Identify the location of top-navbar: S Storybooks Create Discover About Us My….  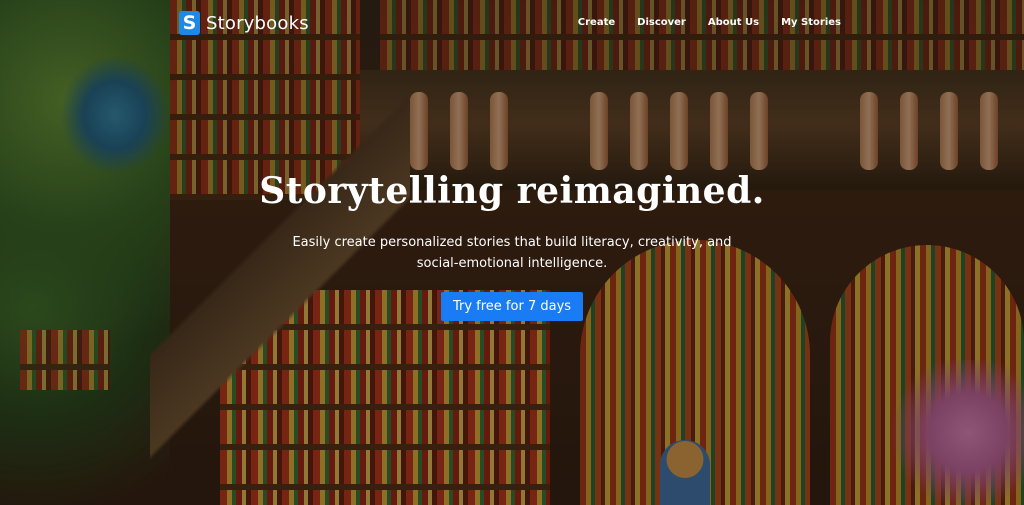
(512, 24).